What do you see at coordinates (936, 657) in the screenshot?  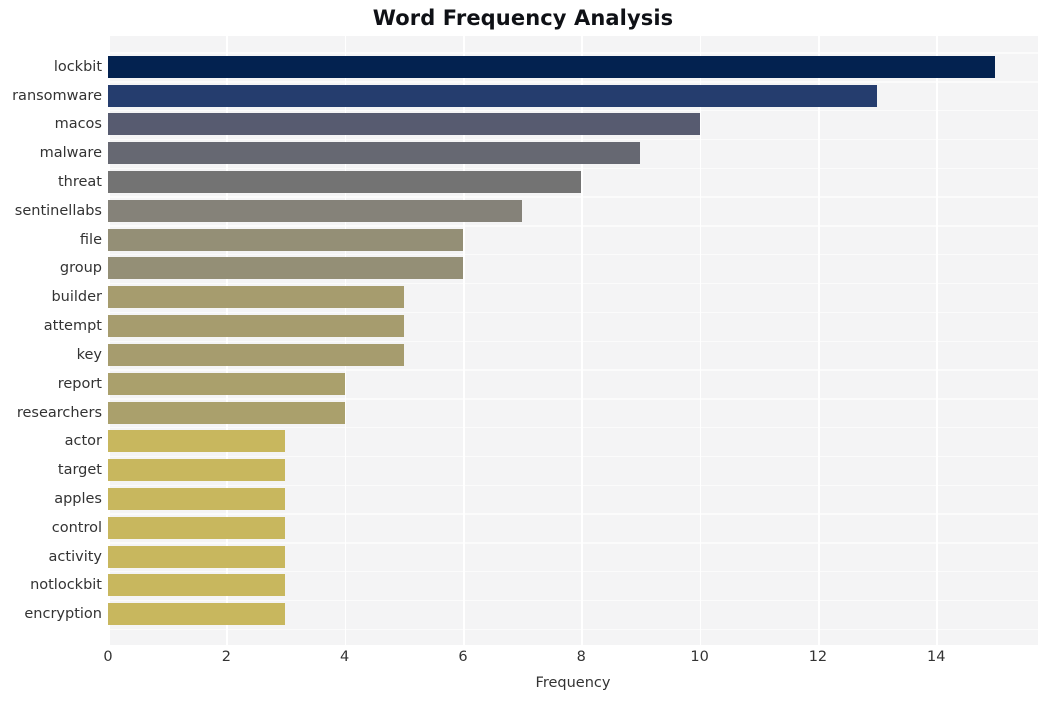 I see `x-axis-tick-label: 14` at bounding box center [936, 657].